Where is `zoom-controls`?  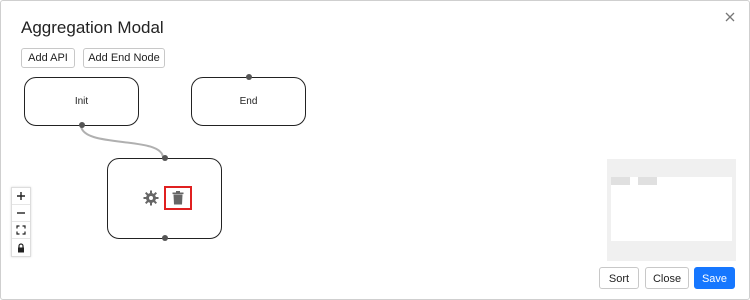 zoom-controls is located at coordinates (21, 222).